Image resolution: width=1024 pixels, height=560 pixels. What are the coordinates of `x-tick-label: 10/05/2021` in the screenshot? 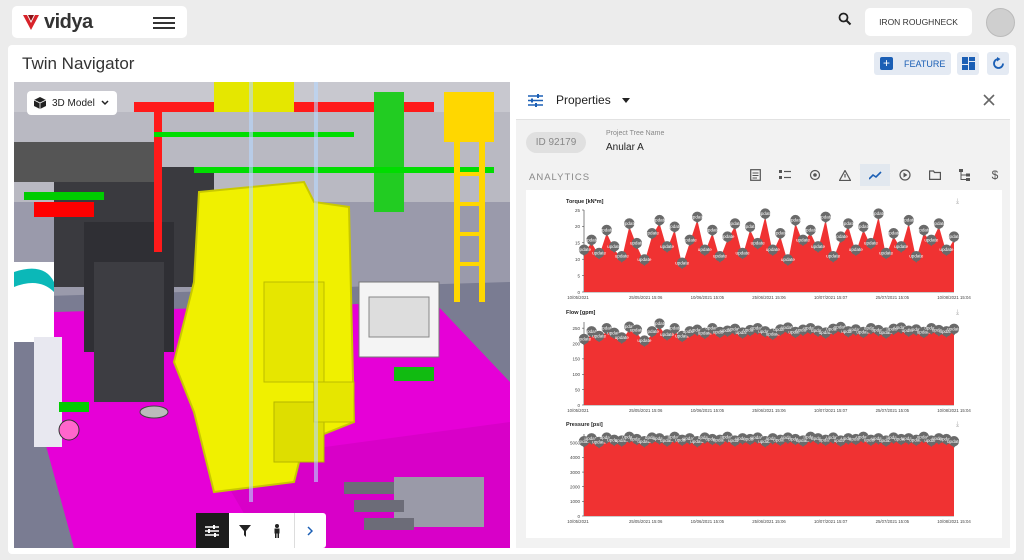 It's located at (578, 297).